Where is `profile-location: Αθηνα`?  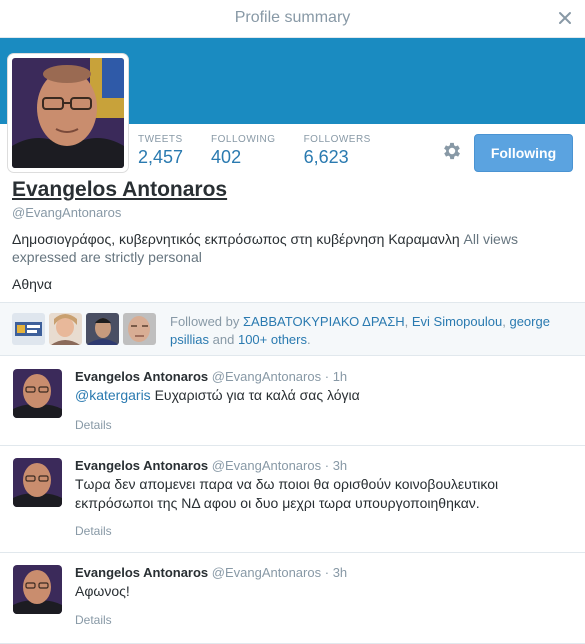 profile-location: Αθηνα is located at coordinates (32, 284).